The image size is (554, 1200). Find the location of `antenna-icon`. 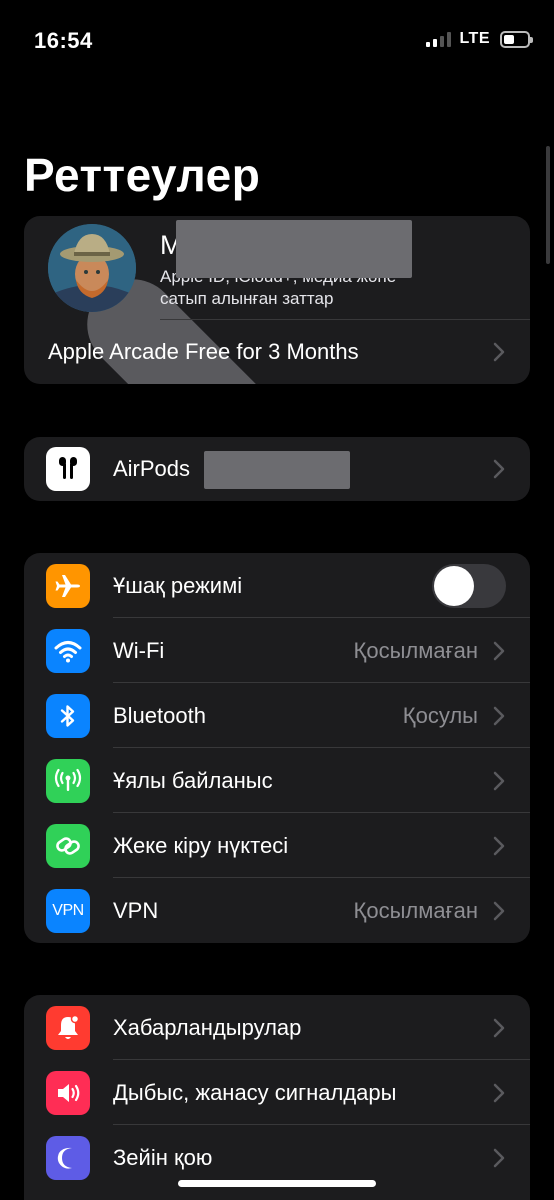

antenna-icon is located at coordinates (68, 780).